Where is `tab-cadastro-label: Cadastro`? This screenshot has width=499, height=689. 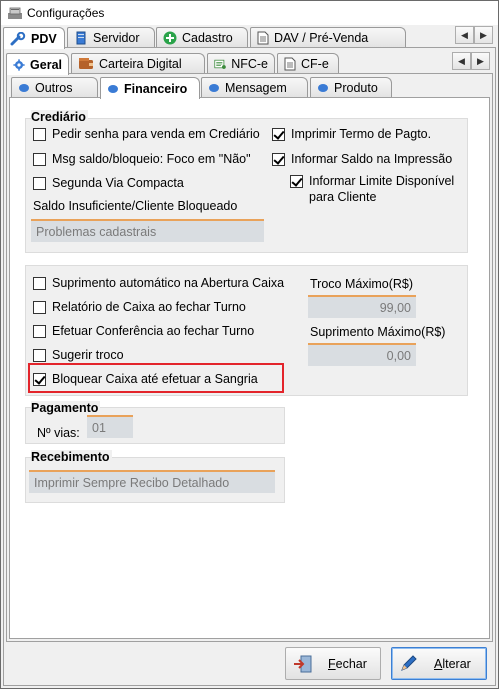 tab-cadastro-label: Cadastro is located at coordinates (207, 37).